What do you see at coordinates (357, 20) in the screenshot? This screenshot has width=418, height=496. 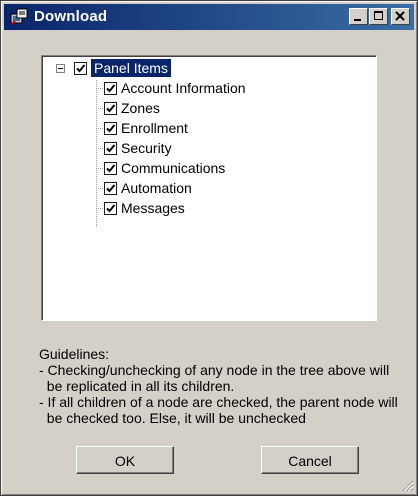 I see `minimize-icon` at bounding box center [357, 20].